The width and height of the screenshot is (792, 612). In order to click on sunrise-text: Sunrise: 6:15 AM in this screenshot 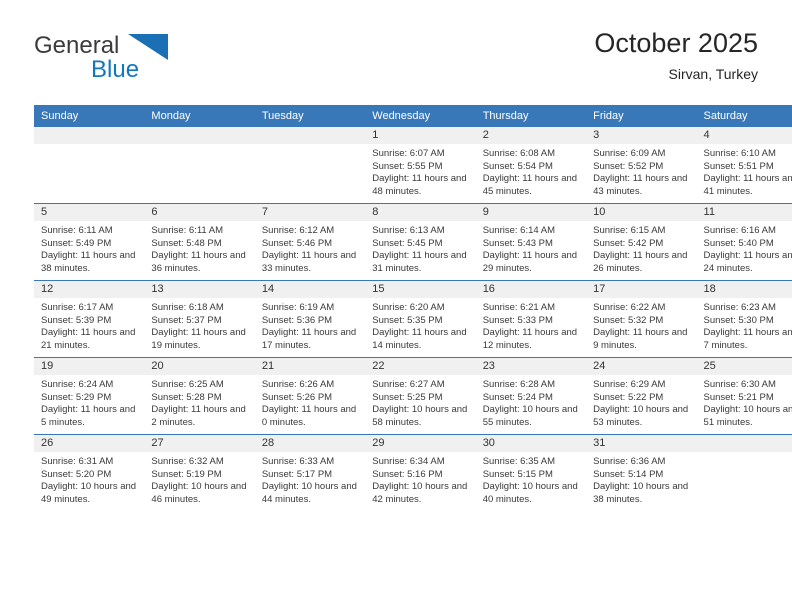, I will do `click(629, 230)`.